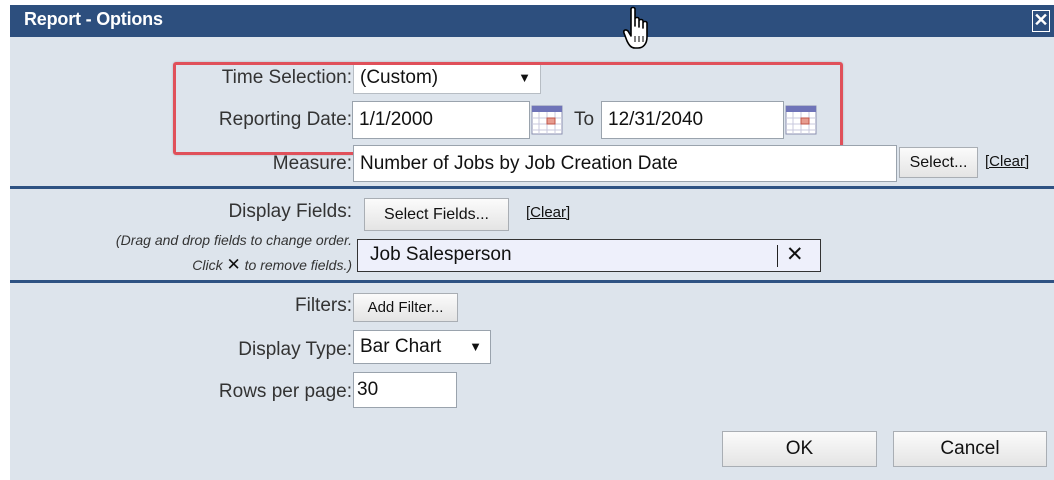  What do you see at coordinates (233, 264) in the screenshot?
I see `remove-icon: ✕` at bounding box center [233, 264].